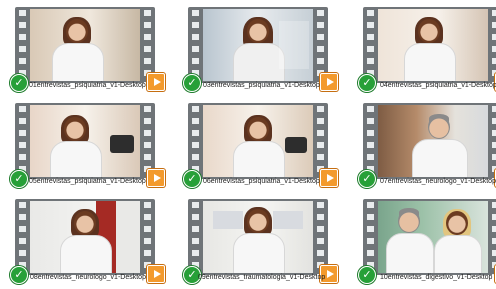 This screenshot has width=496, height=289. I want to click on video-file-04: ✓ 04entrevistas_psiquiatria_v1-Desktop, so click(427, 46).